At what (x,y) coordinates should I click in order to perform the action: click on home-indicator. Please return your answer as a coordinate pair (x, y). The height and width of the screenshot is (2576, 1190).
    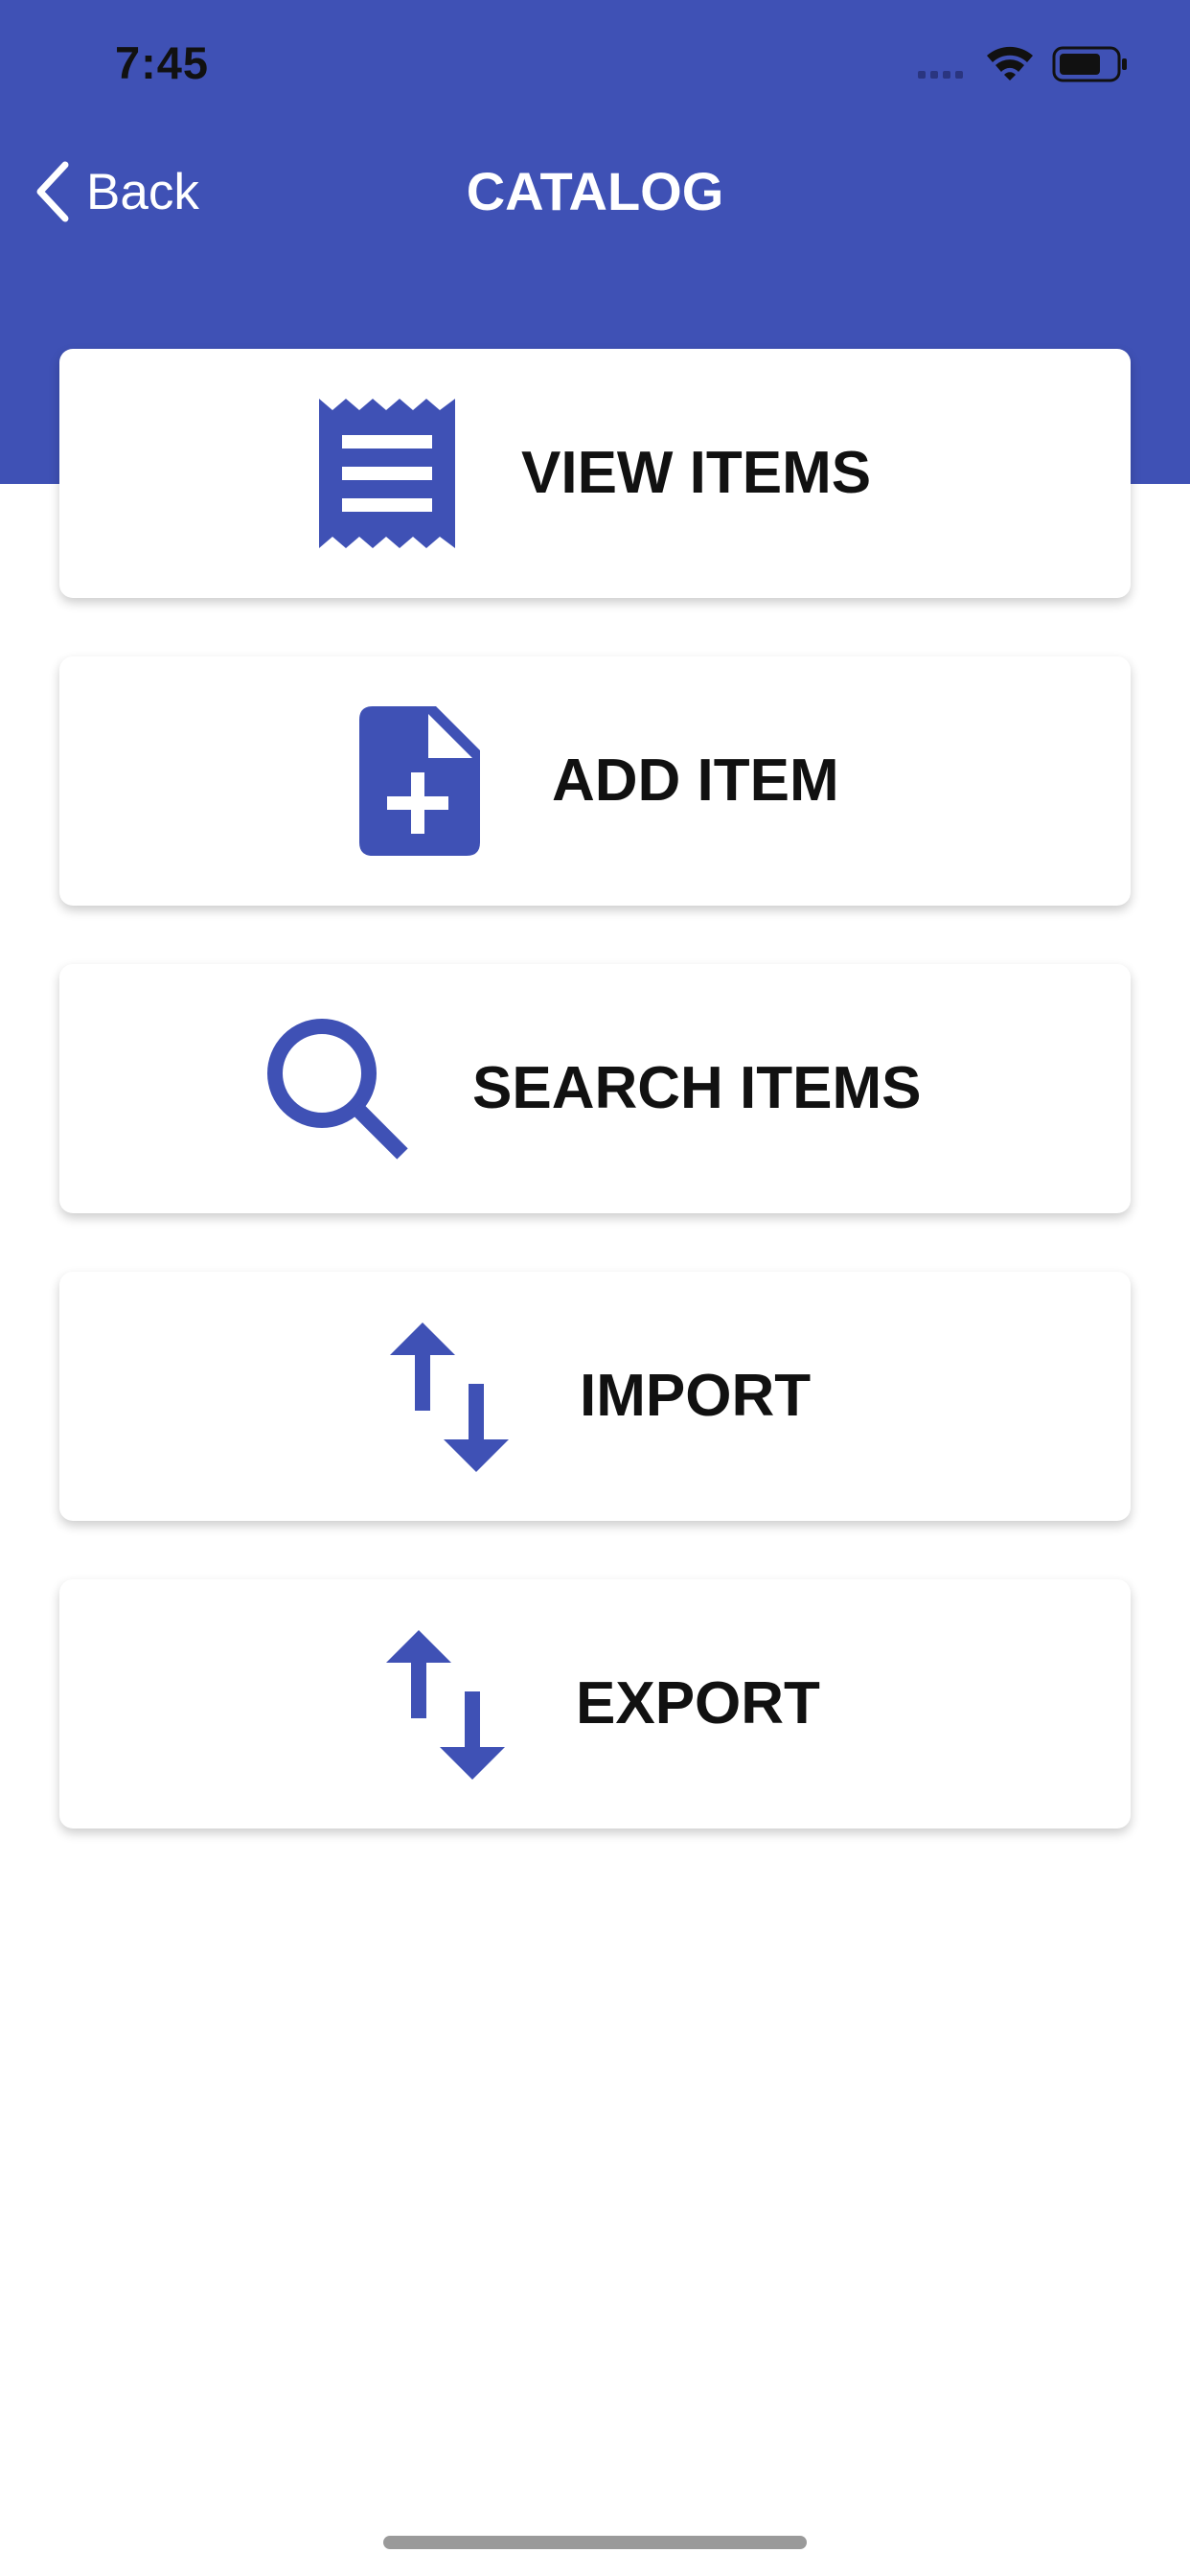
    Looking at the image, I should click on (595, 2542).